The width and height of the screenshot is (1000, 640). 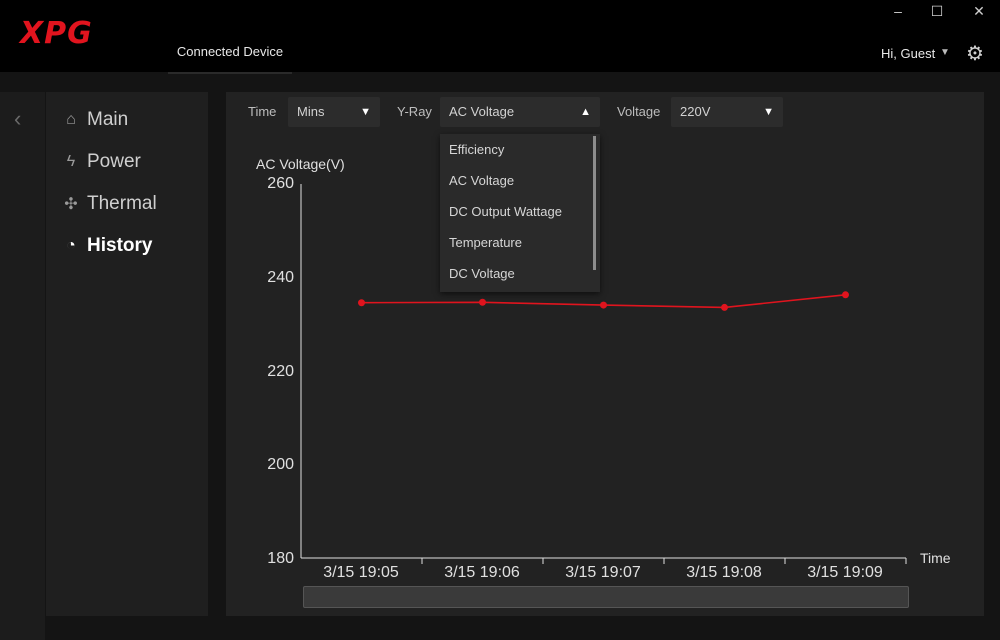 What do you see at coordinates (898, 11) in the screenshot?
I see `minimize-button: –` at bounding box center [898, 11].